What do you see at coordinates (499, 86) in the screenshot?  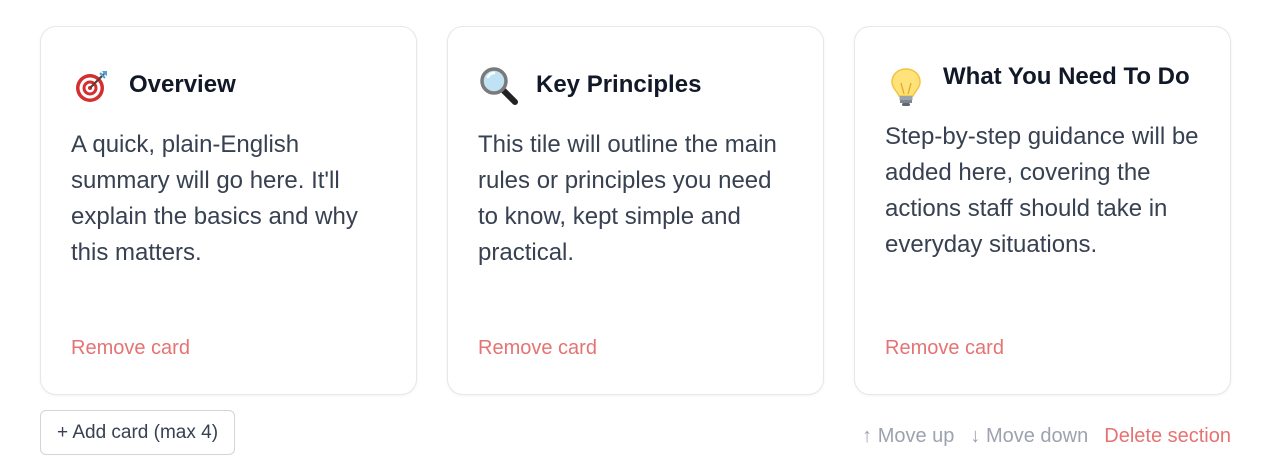 I see `magnifier-icon` at bounding box center [499, 86].